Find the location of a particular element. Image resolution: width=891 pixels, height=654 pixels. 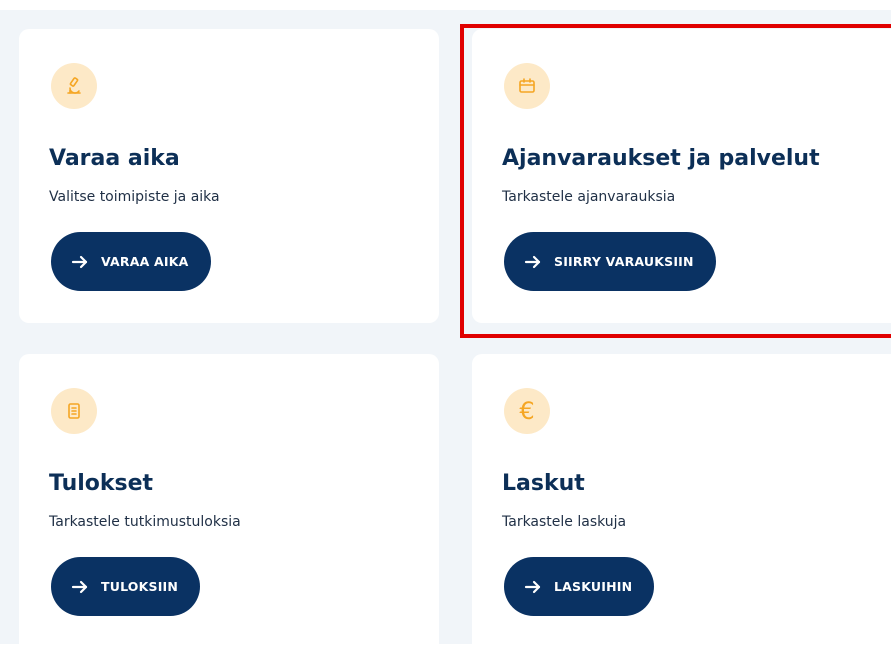

document-icon is located at coordinates (74, 411).